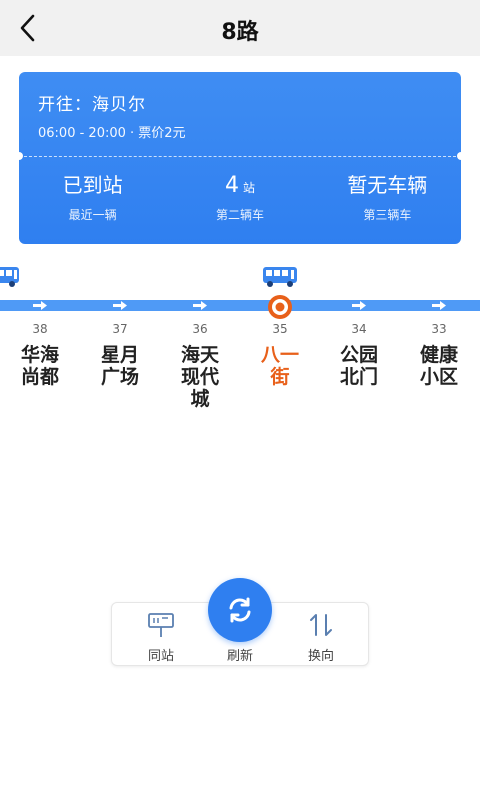 This screenshot has height=800, width=480. Describe the element at coordinates (40, 329) in the screenshot. I see `station-number: 38` at that location.